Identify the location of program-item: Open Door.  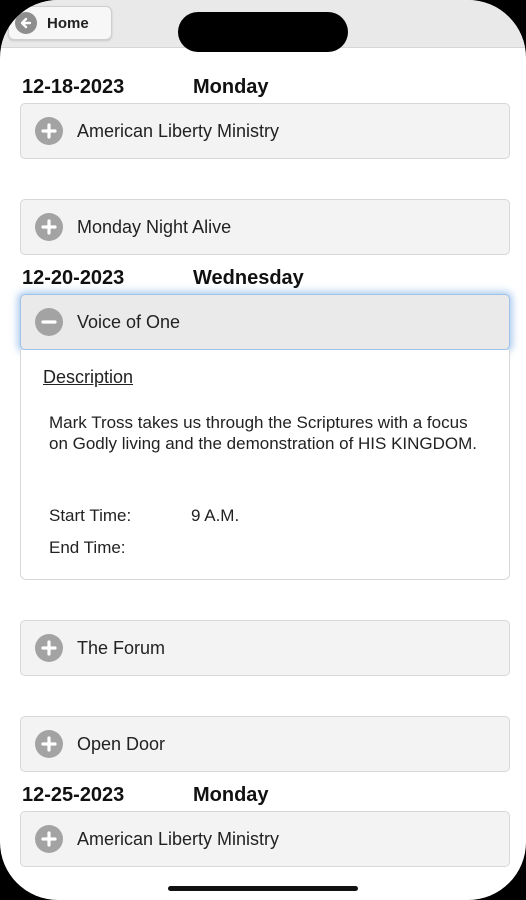
(265, 744).